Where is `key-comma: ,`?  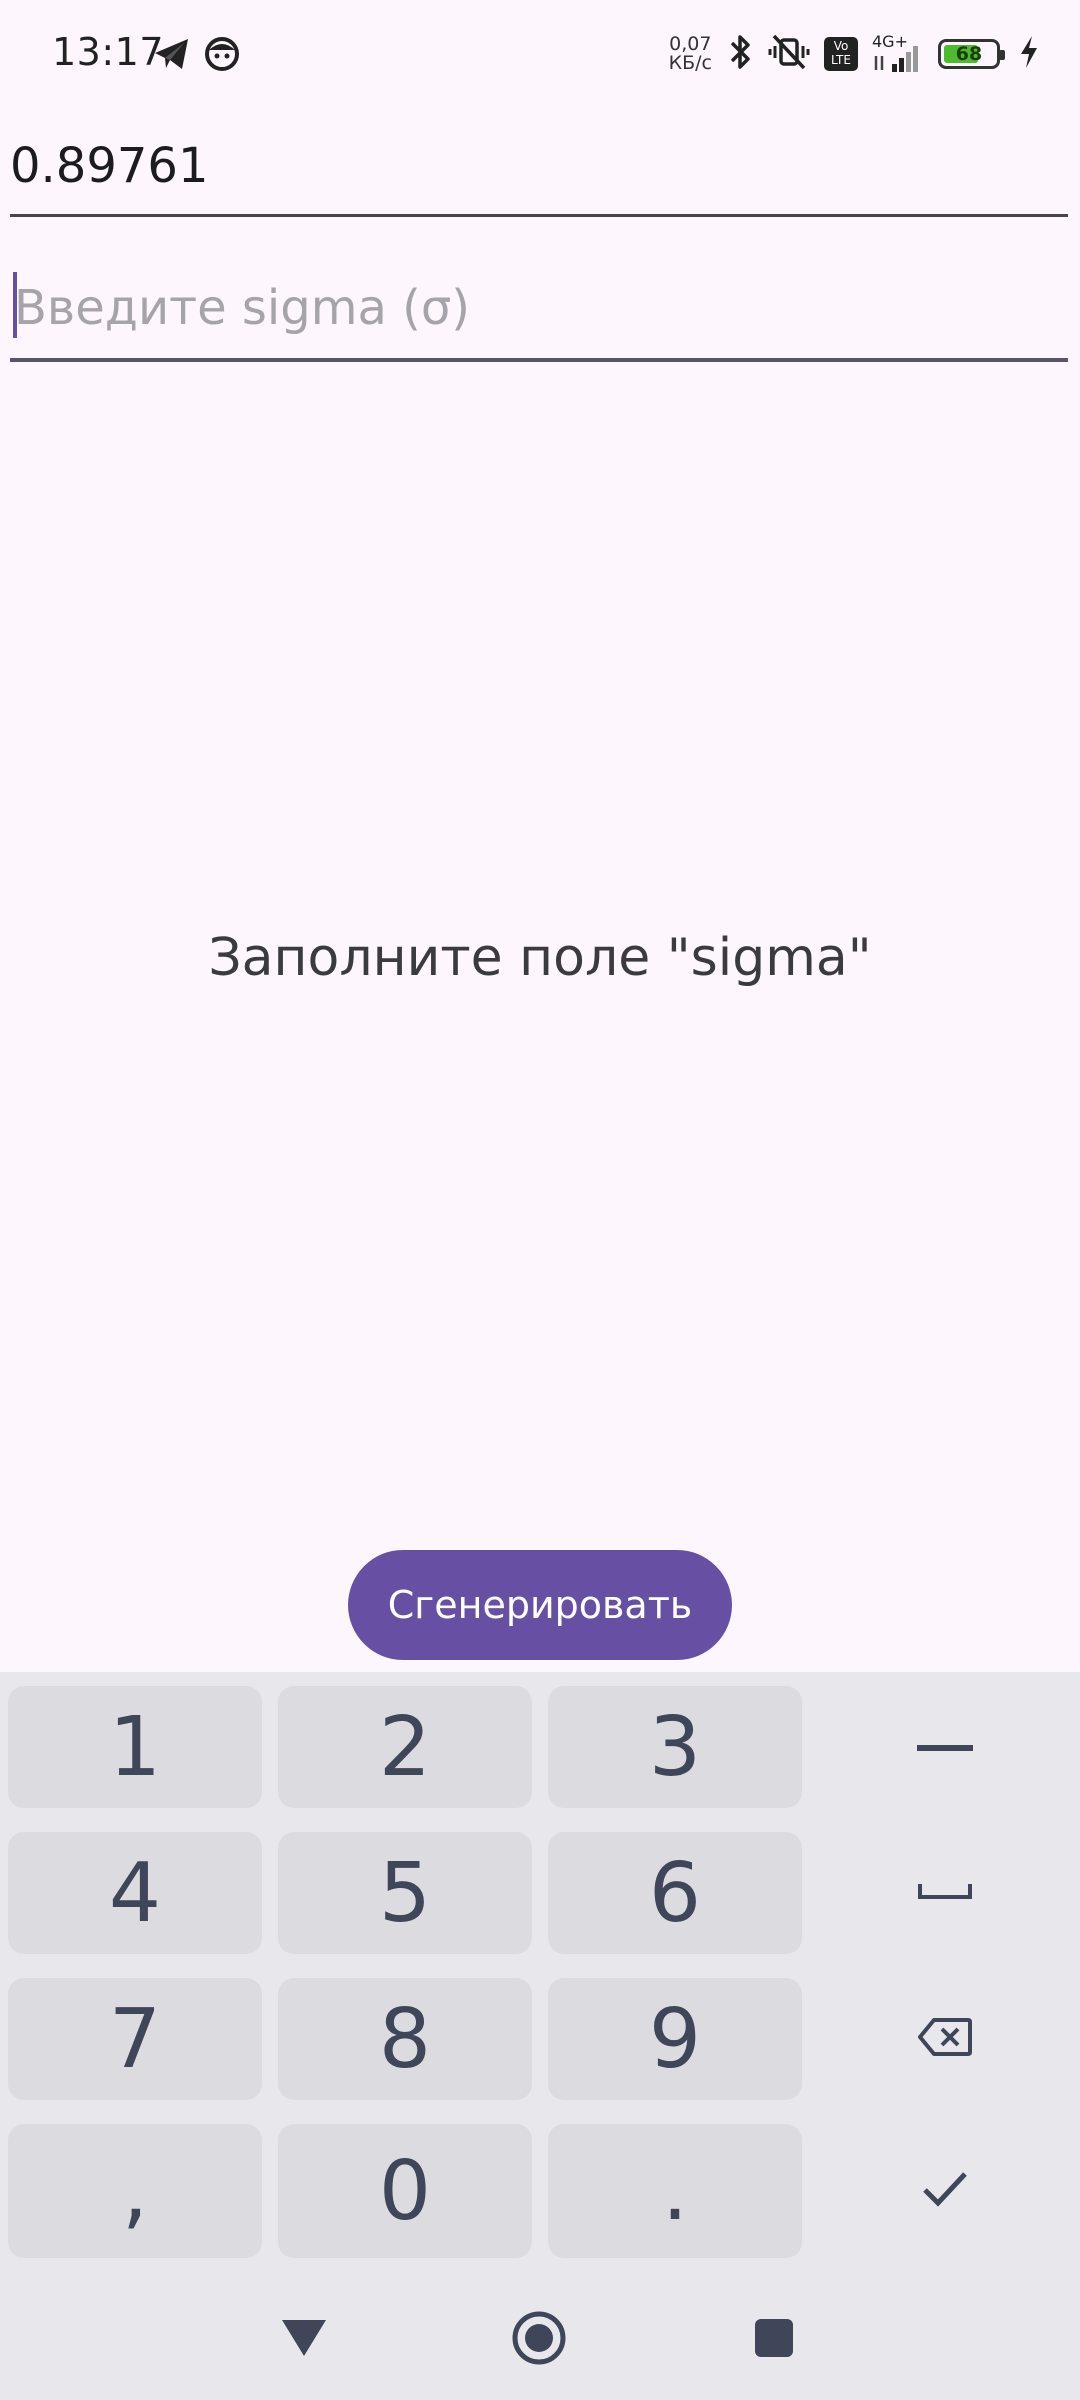
key-comma: , is located at coordinates (135, 2191).